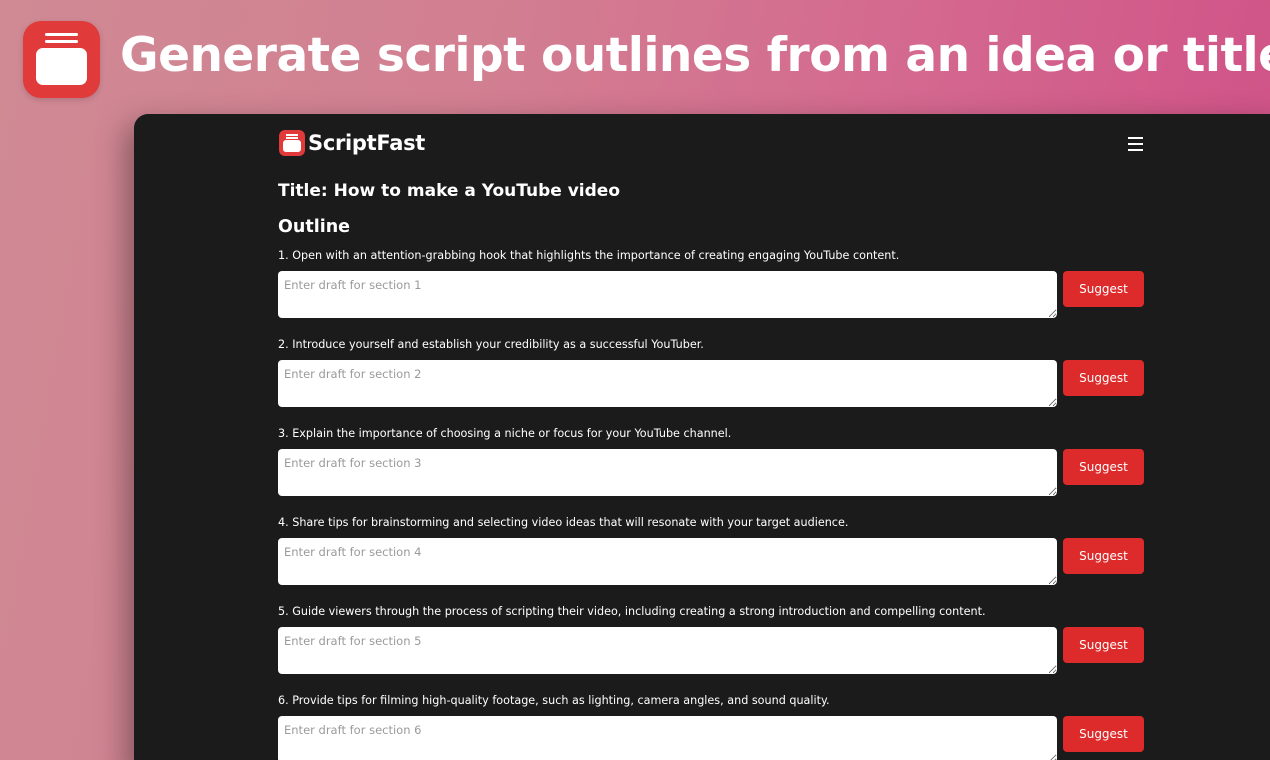 This screenshot has height=760, width=1270. I want to click on icon-card, so click(61, 66).